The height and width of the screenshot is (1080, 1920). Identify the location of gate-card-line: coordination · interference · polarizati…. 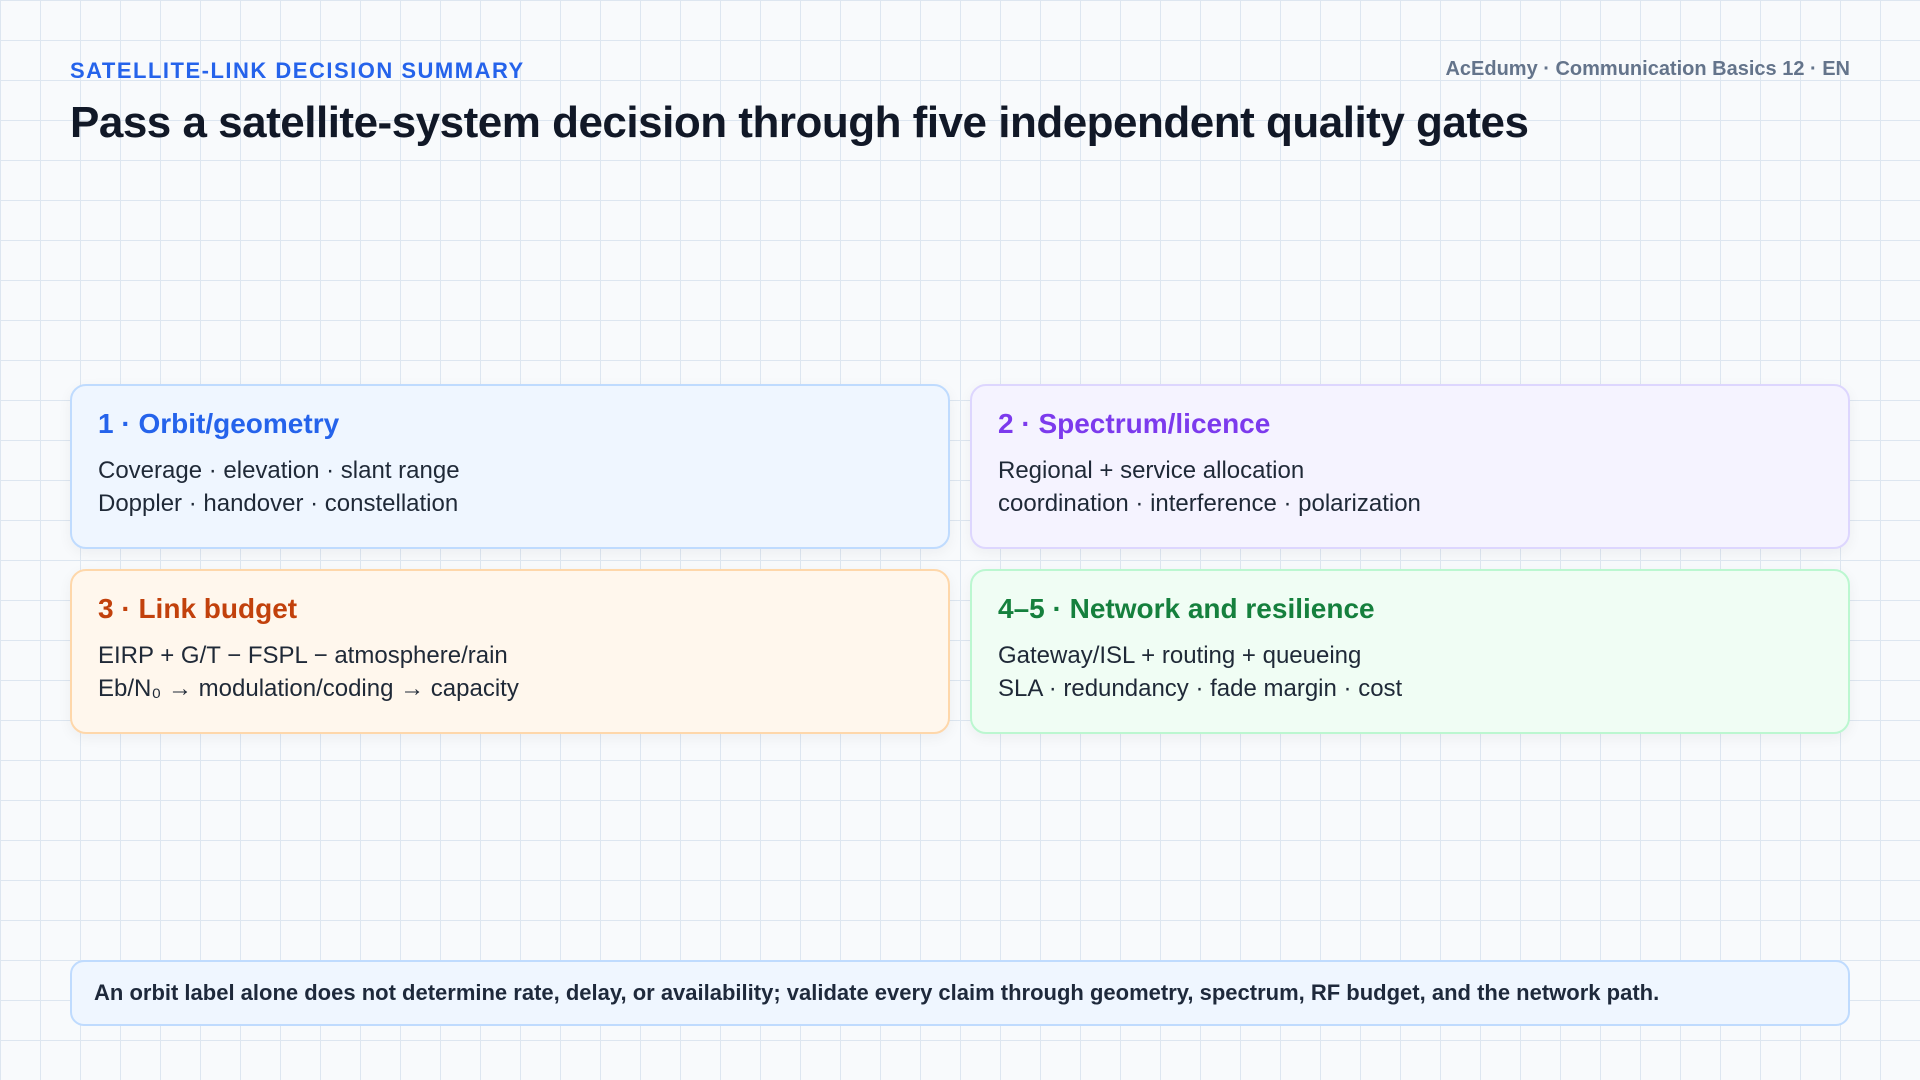
(1209, 503).